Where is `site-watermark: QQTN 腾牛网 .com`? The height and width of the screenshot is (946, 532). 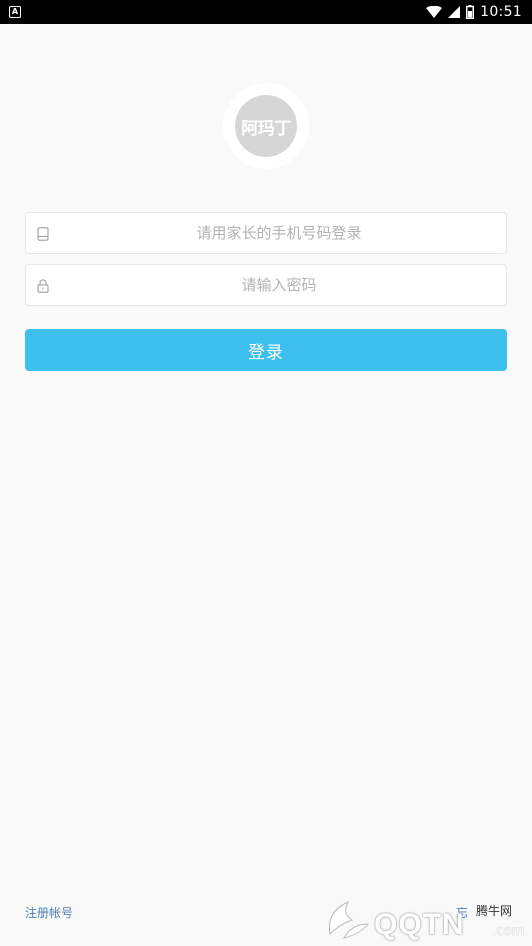
site-watermark: QQTN 腾牛网 .com is located at coordinates (427, 919).